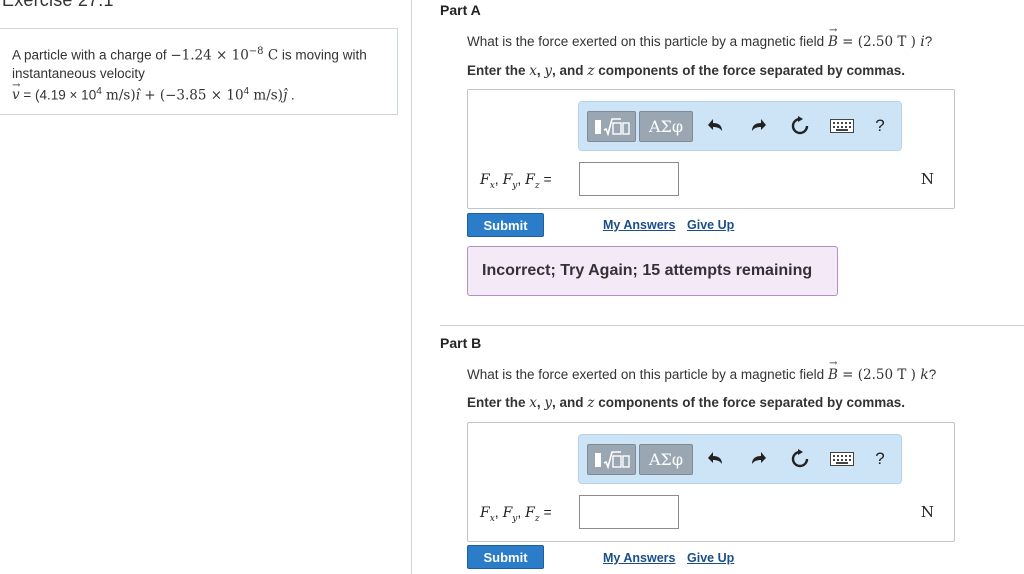 The image size is (1024, 574). I want to click on part-b-answer-box: ΑΣφ ? Fx, Fy, Fz = N, so click(711, 482).